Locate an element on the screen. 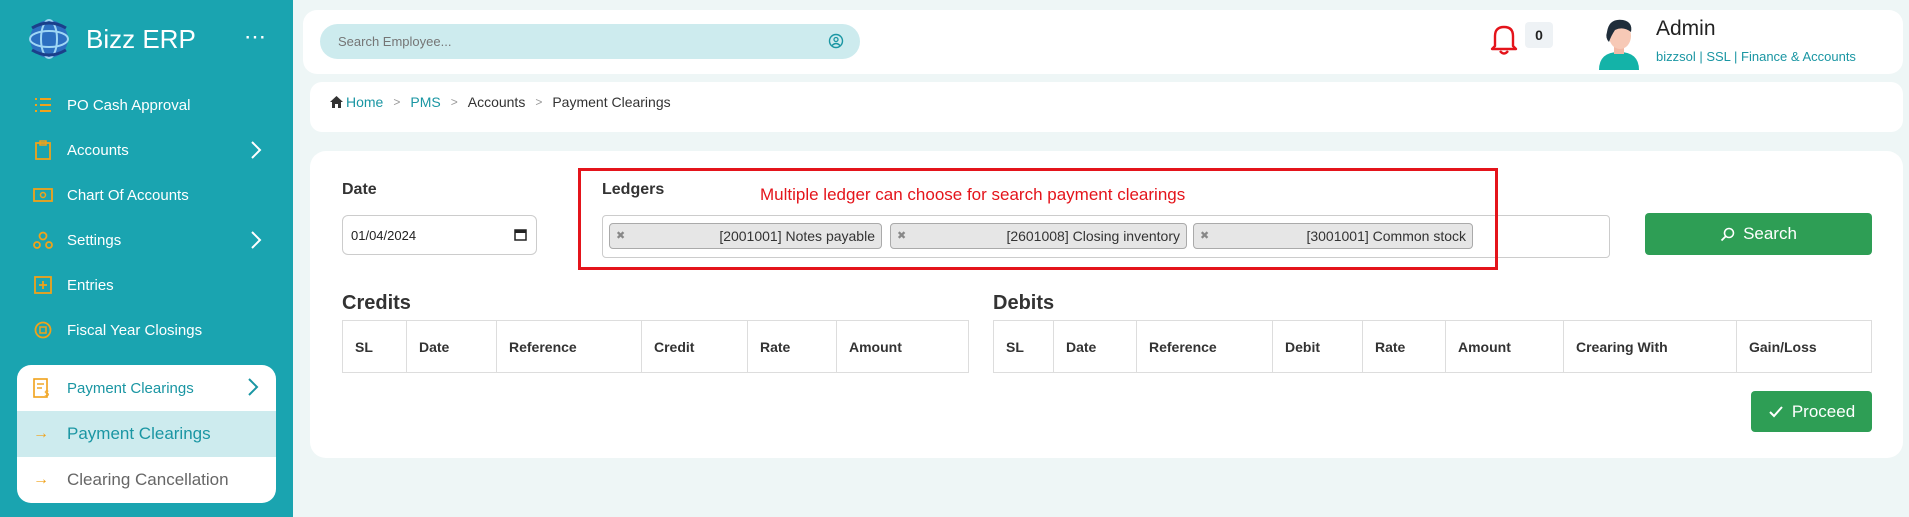  column-header: Debit is located at coordinates (1317, 346).